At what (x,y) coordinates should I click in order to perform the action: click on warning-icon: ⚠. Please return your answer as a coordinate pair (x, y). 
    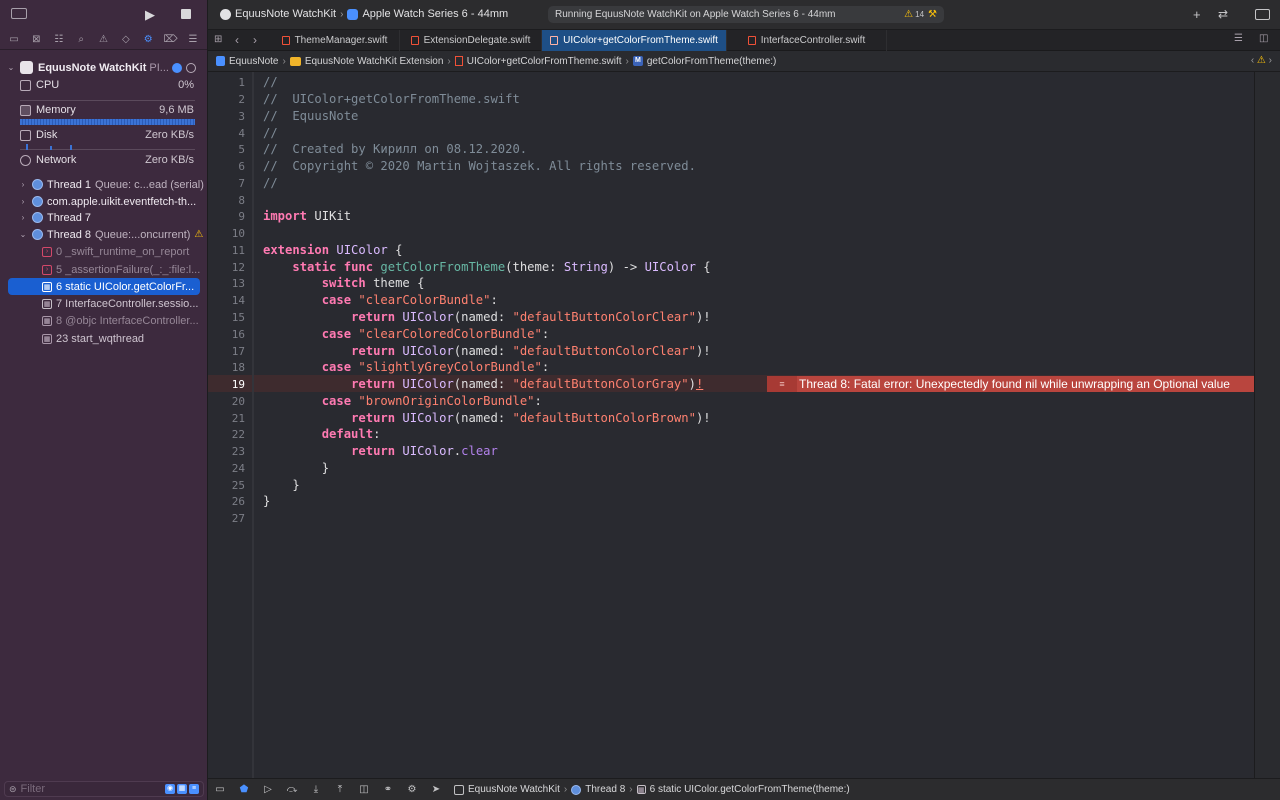
    Looking at the image, I should click on (908, 14).